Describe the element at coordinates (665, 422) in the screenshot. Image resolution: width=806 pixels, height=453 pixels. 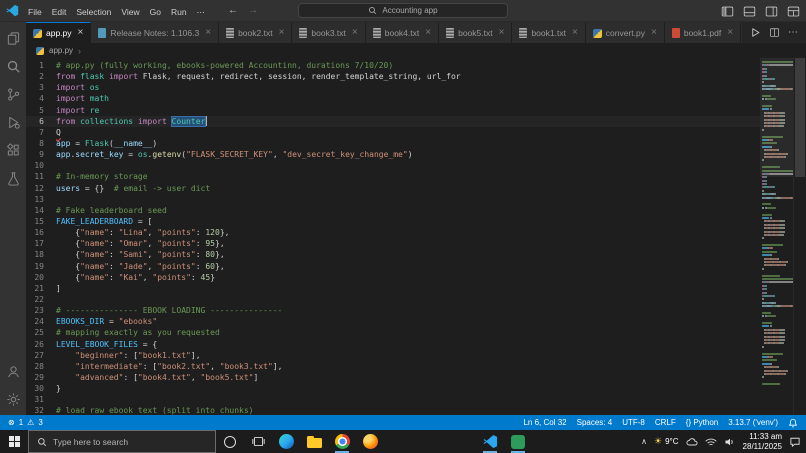
I see `eol-sequence: CRLF` at that location.